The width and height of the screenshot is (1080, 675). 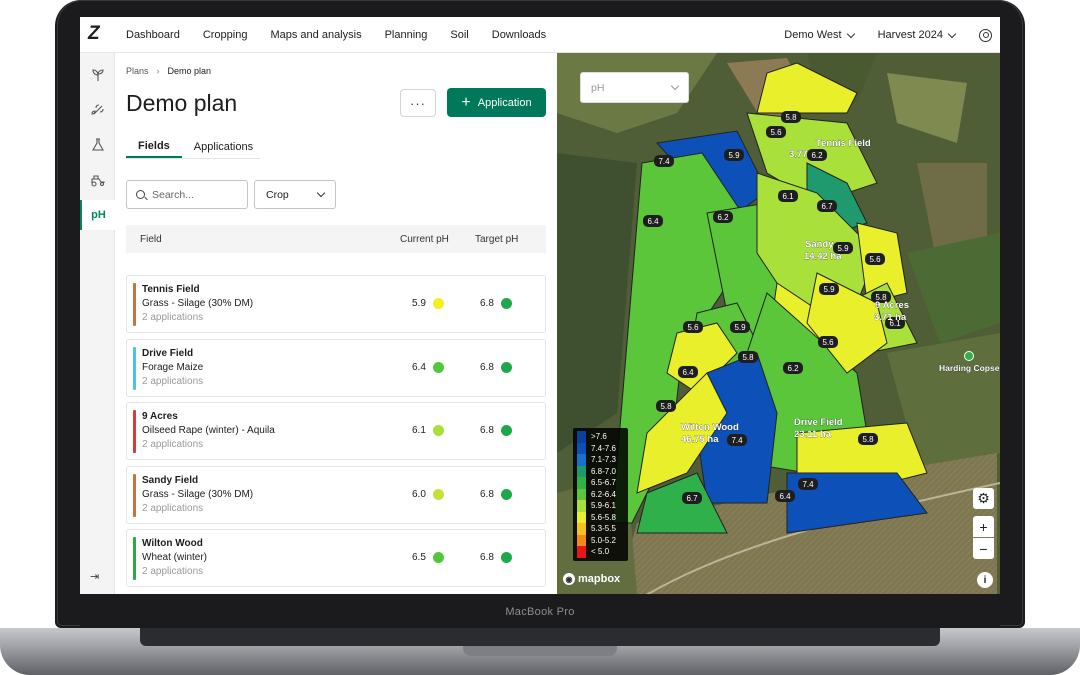 I want to click on svg-text: 5.9, so click(x=734, y=155).